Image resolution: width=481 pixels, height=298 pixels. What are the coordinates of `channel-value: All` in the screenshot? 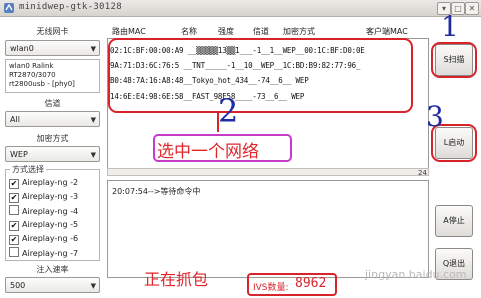 It's located at (15, 119).